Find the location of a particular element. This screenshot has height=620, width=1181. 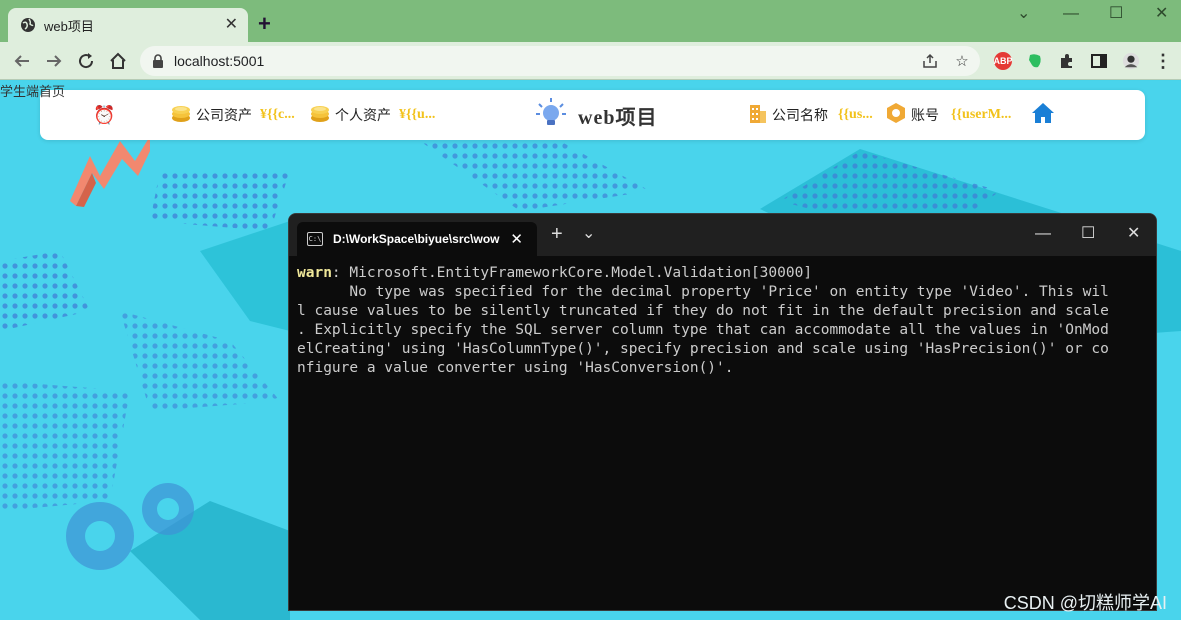

terminal-dropdown-icon: ⌄ is located at coordinates (588, 234).